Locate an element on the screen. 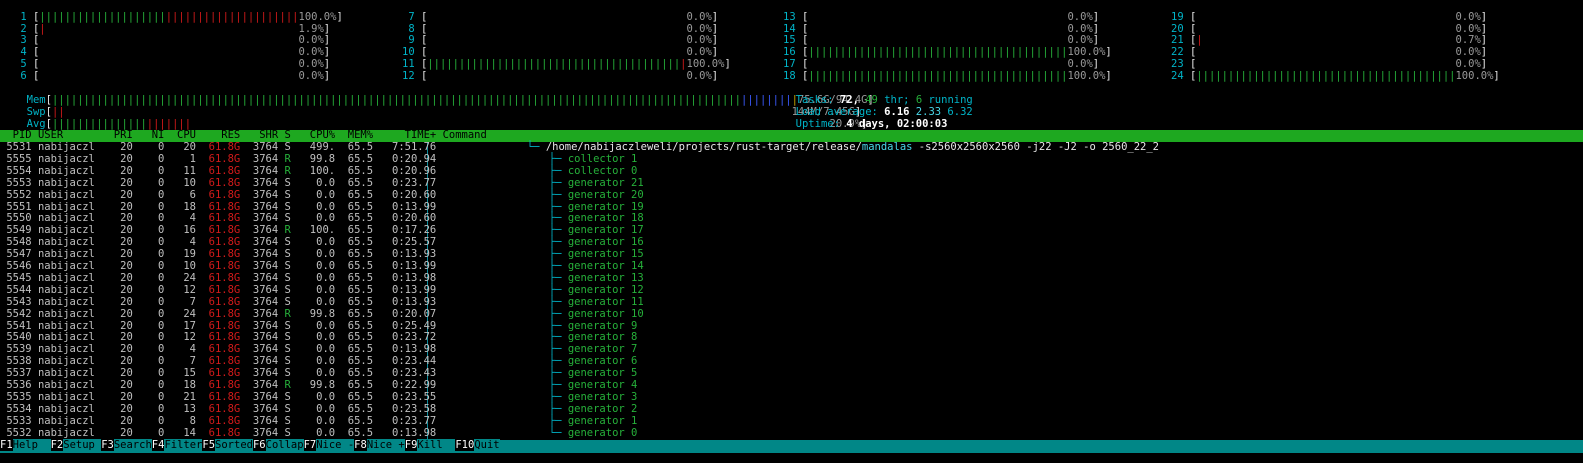 The image size is (1583, 463). fkey-f6-button: F6Collap is located at coordinates (278, 445).